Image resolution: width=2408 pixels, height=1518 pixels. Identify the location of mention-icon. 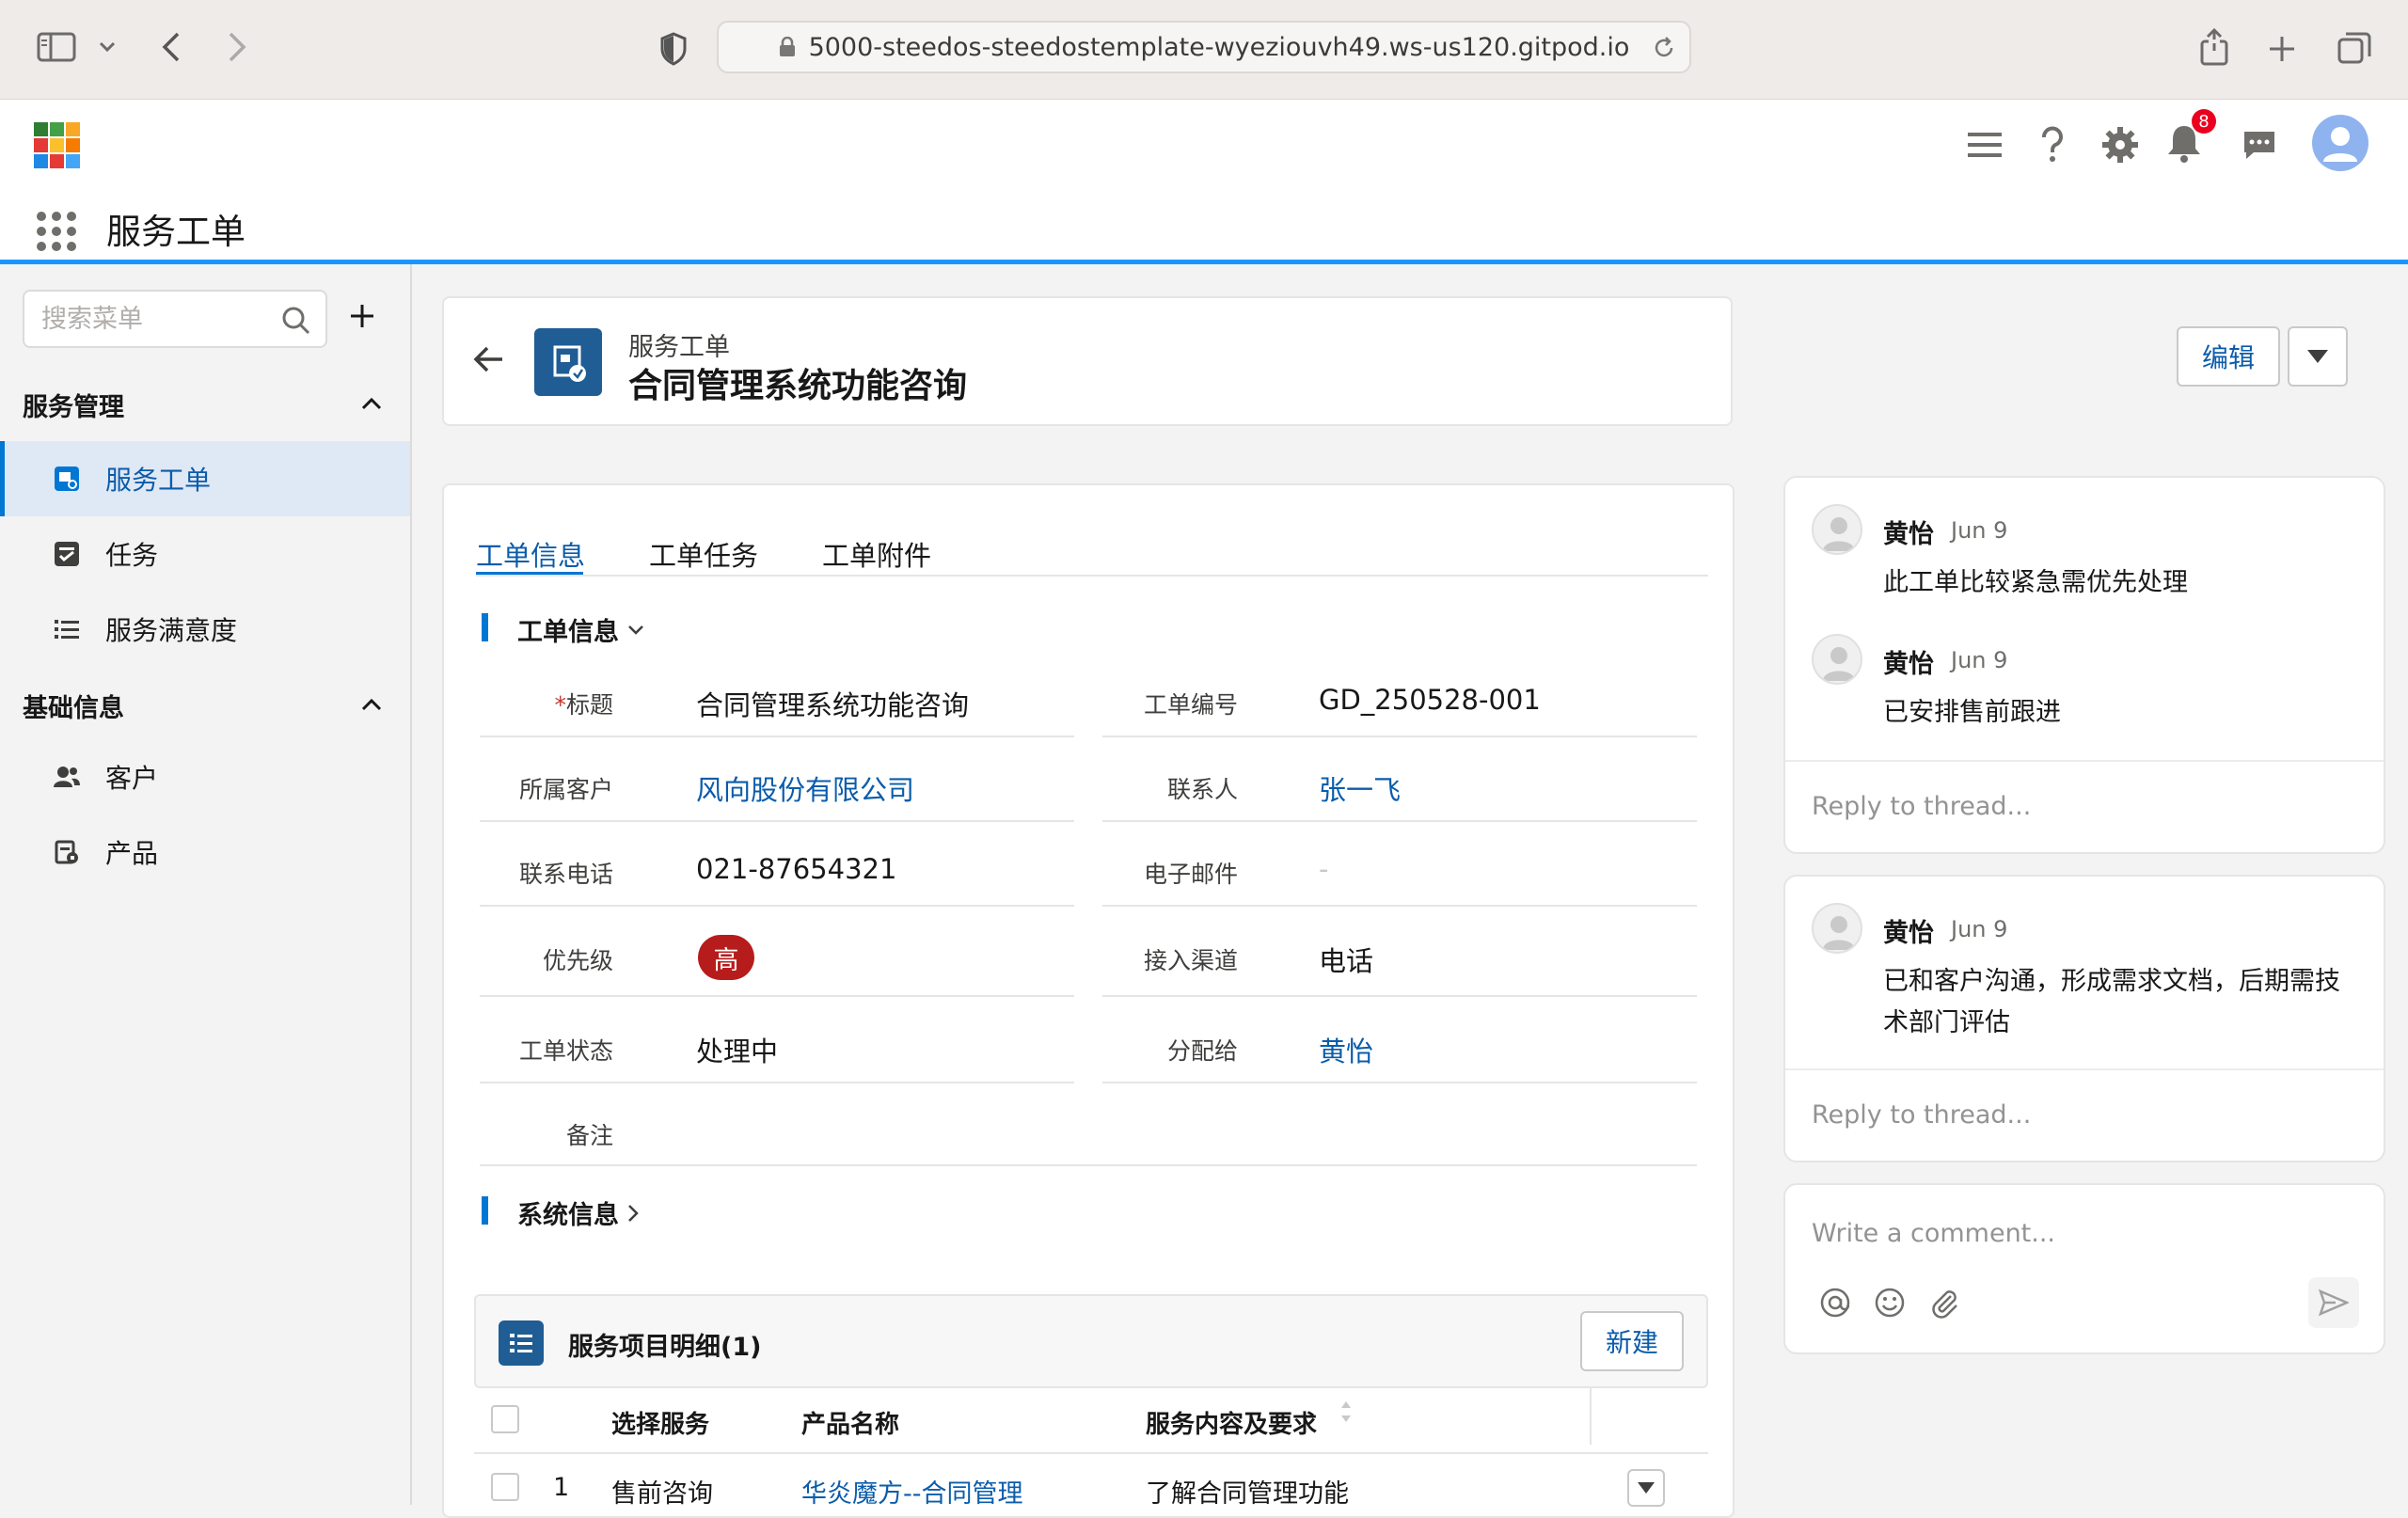
(1835, 1303).